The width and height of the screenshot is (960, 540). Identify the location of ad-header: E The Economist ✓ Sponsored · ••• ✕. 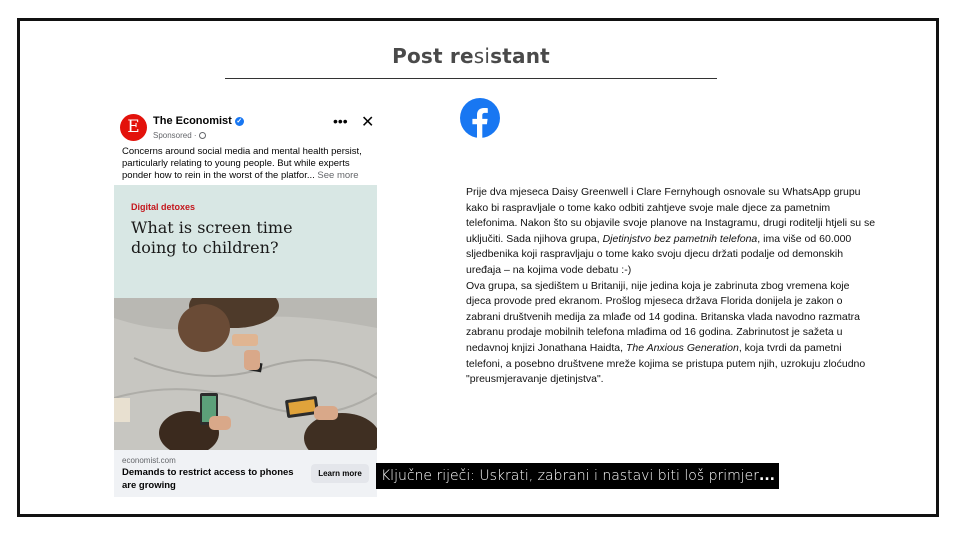
(248, 128).